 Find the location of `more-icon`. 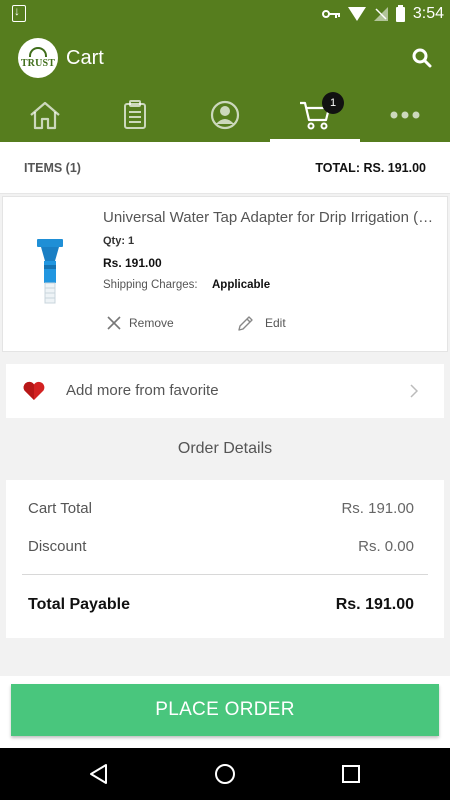

more-icon is located at coordinates (405, 115).